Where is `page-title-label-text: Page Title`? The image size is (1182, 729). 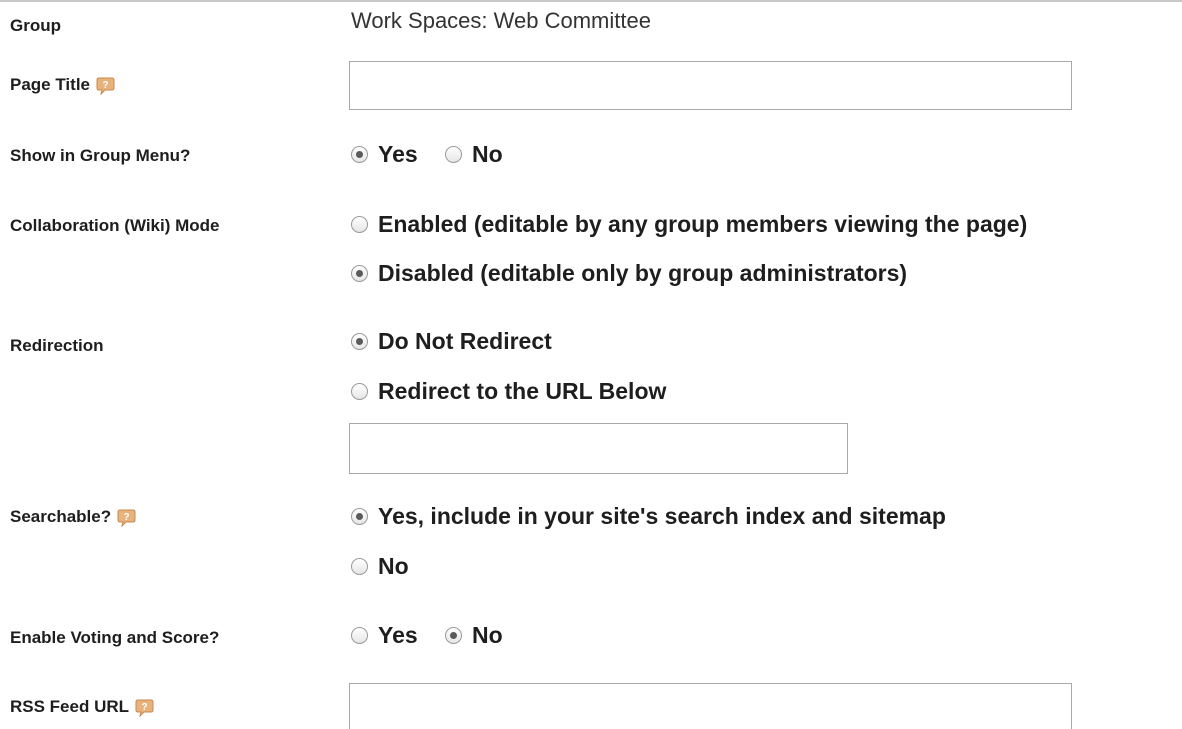 page-title-label-text: Page Title is located at coordinates (50, 84).